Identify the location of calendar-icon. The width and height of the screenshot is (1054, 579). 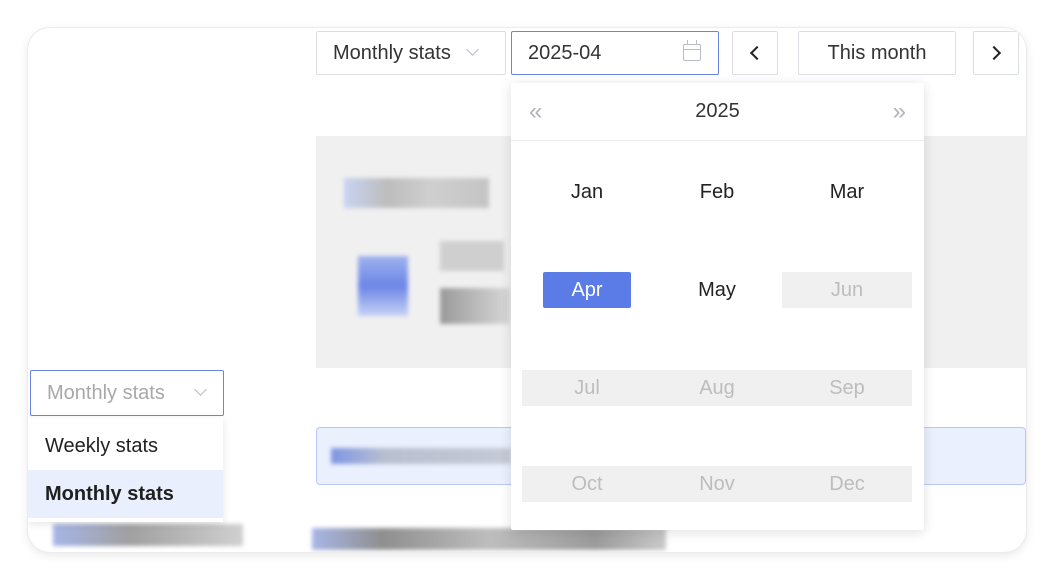
(692, 50).